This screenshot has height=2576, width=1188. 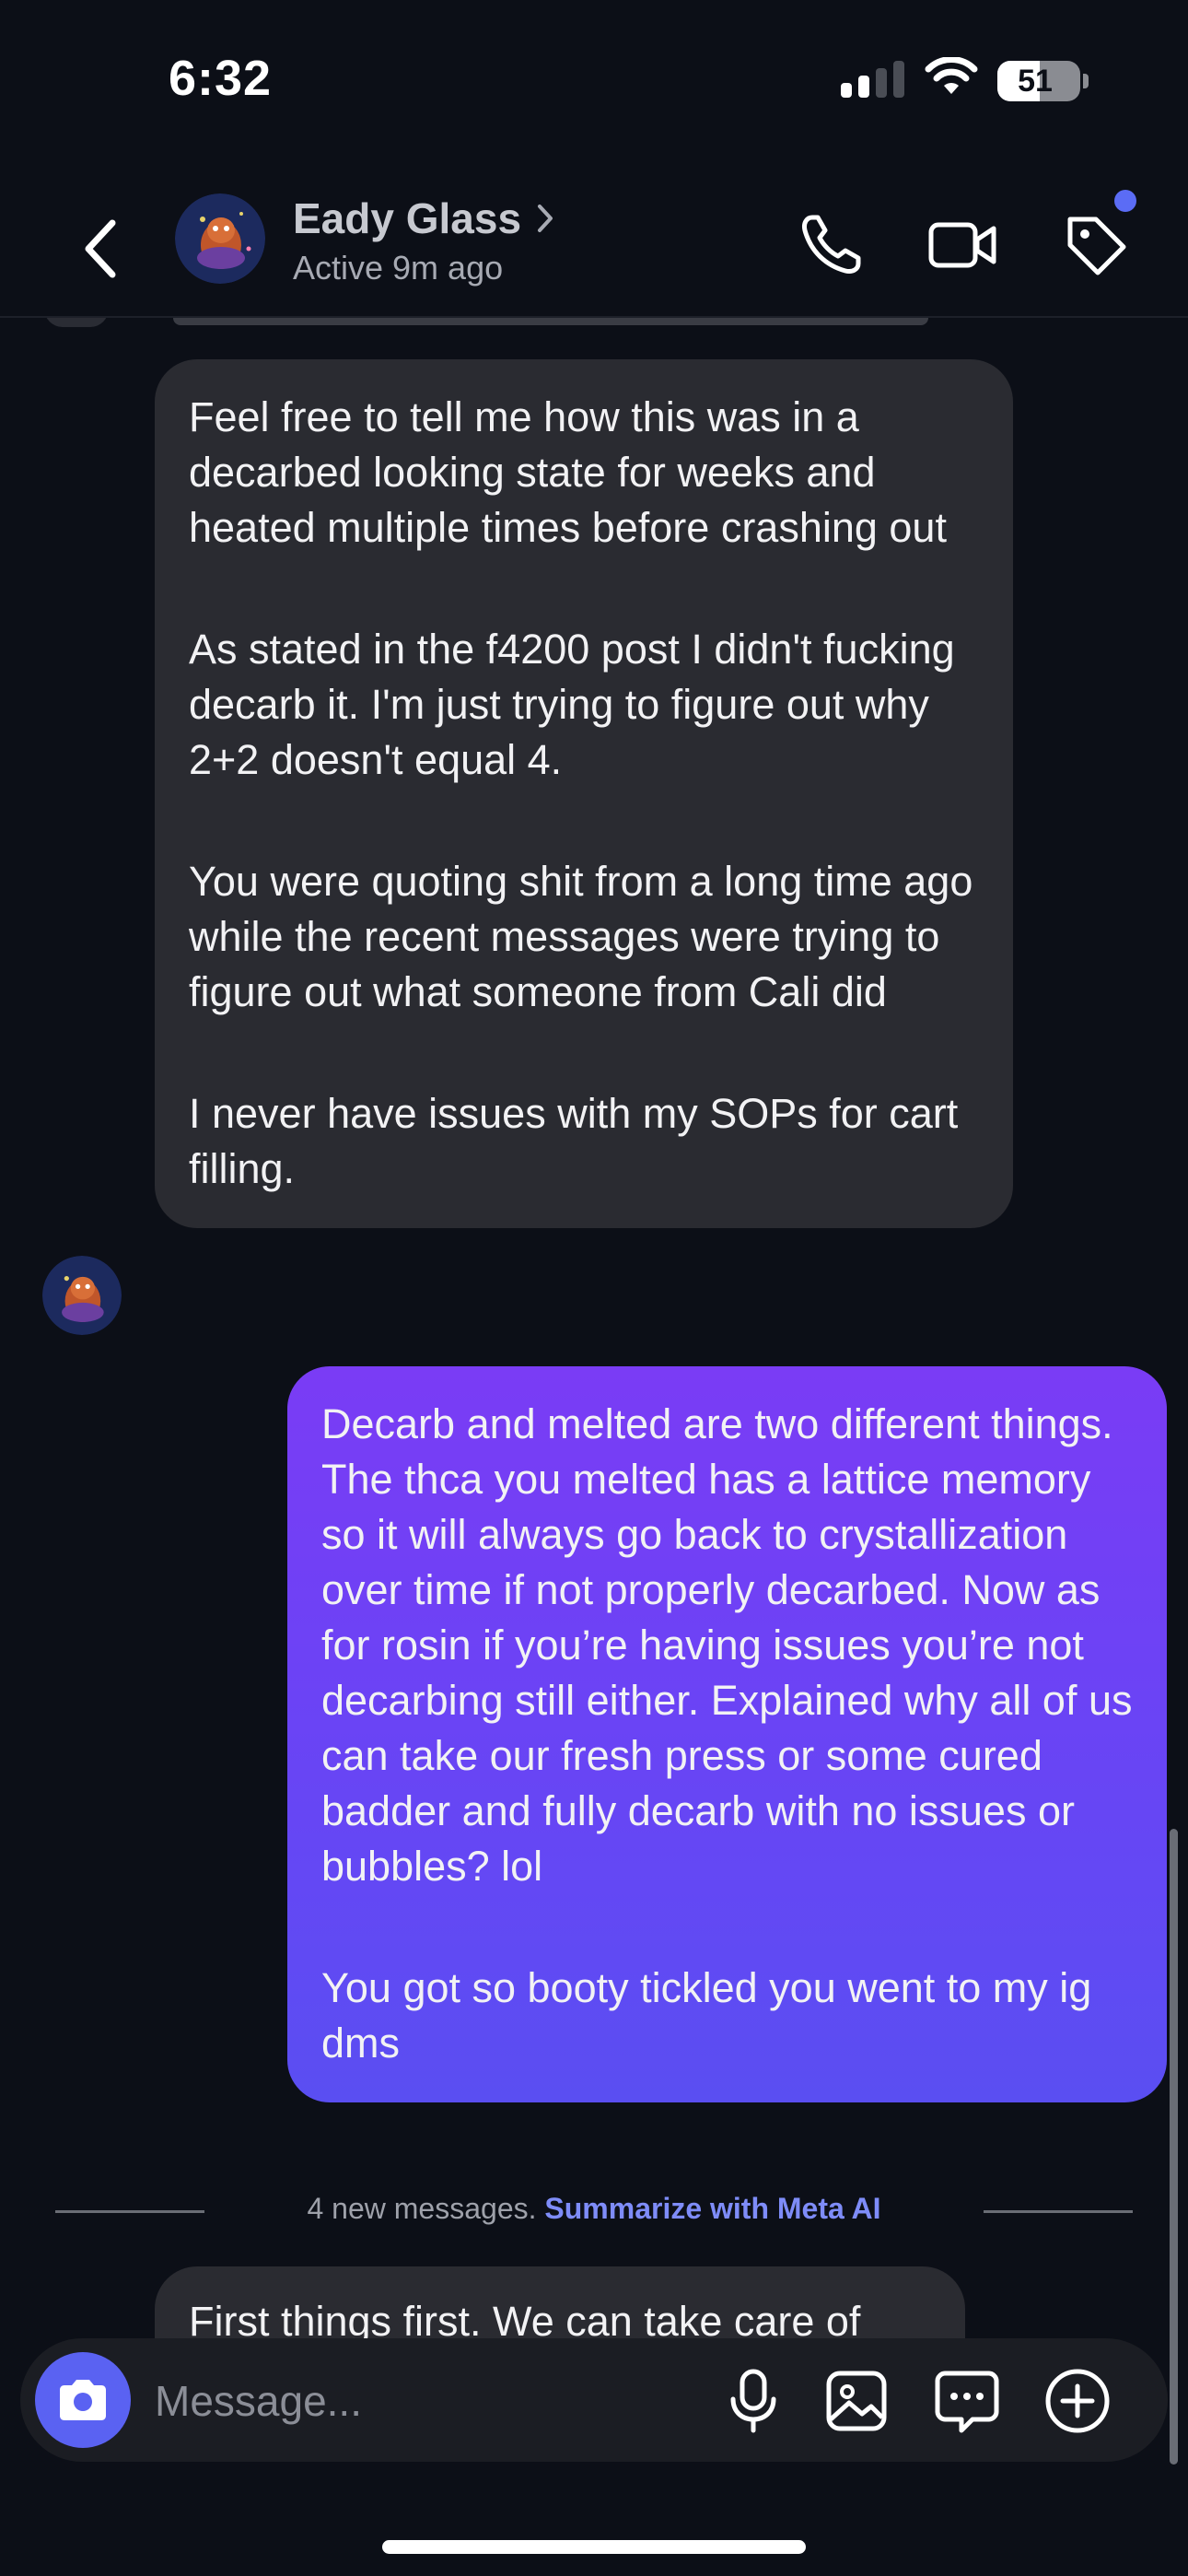 What do you see at coordinates (1077, 2401) in the screenshot?
I see `plus-icon` at bounding box center [1077, 2401].